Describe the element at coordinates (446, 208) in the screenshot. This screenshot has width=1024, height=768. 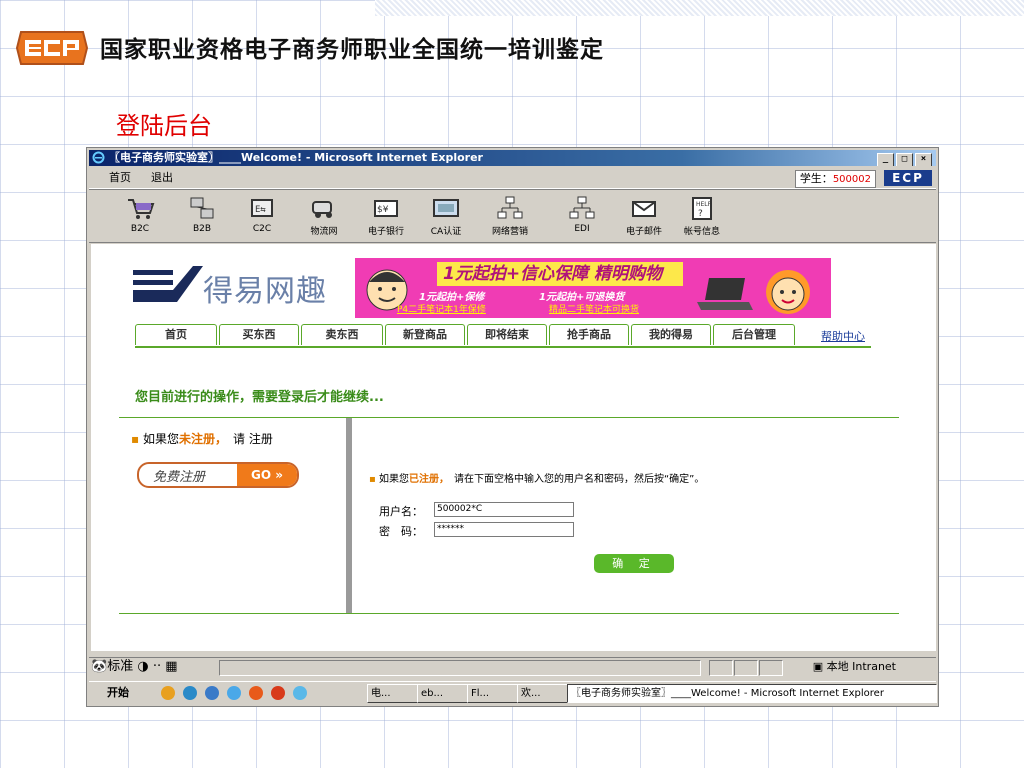
I see `certificate-icon` at that location.